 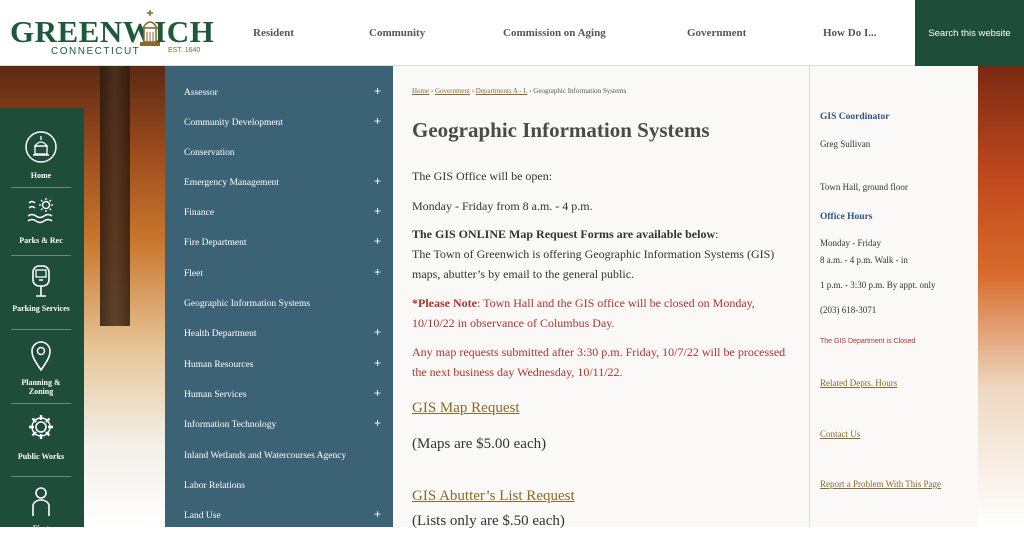 I want to click on dept-item-assessor: Assessor +, so click(x=279, y=93).